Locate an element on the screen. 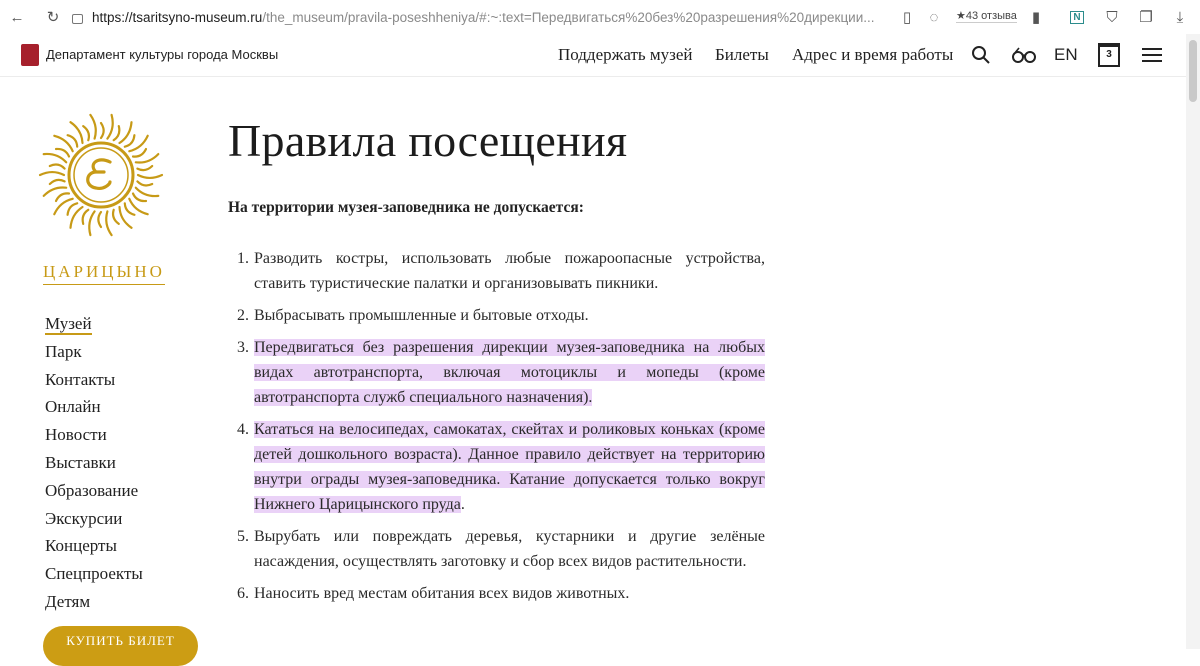  nav-tickets: Билеты is located at coordinates (742, 55).